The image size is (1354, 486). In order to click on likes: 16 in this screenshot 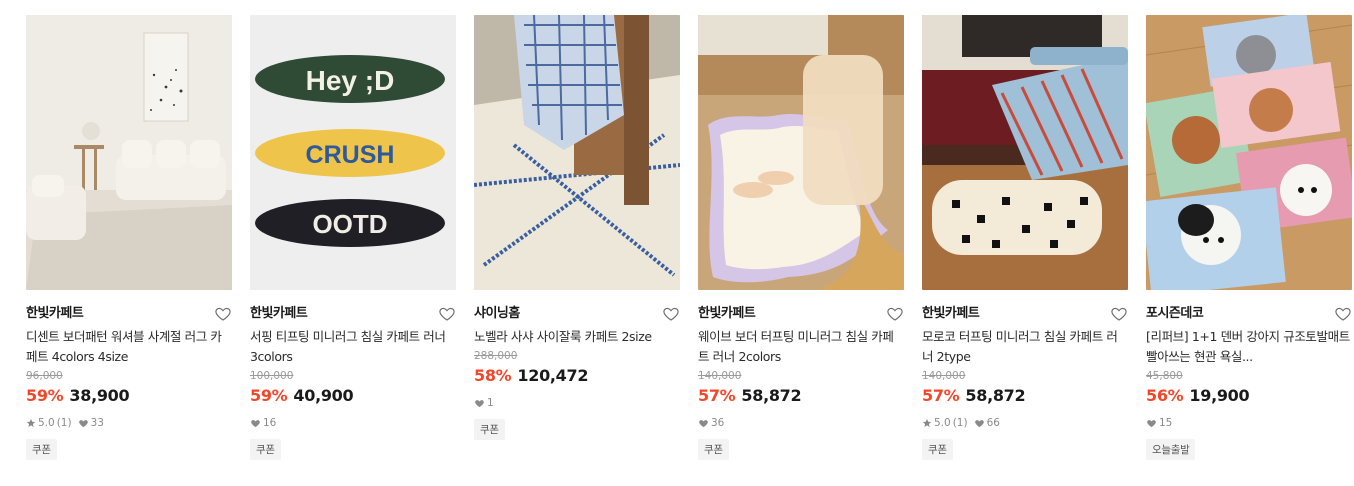, I will do `click(263, 423)`.